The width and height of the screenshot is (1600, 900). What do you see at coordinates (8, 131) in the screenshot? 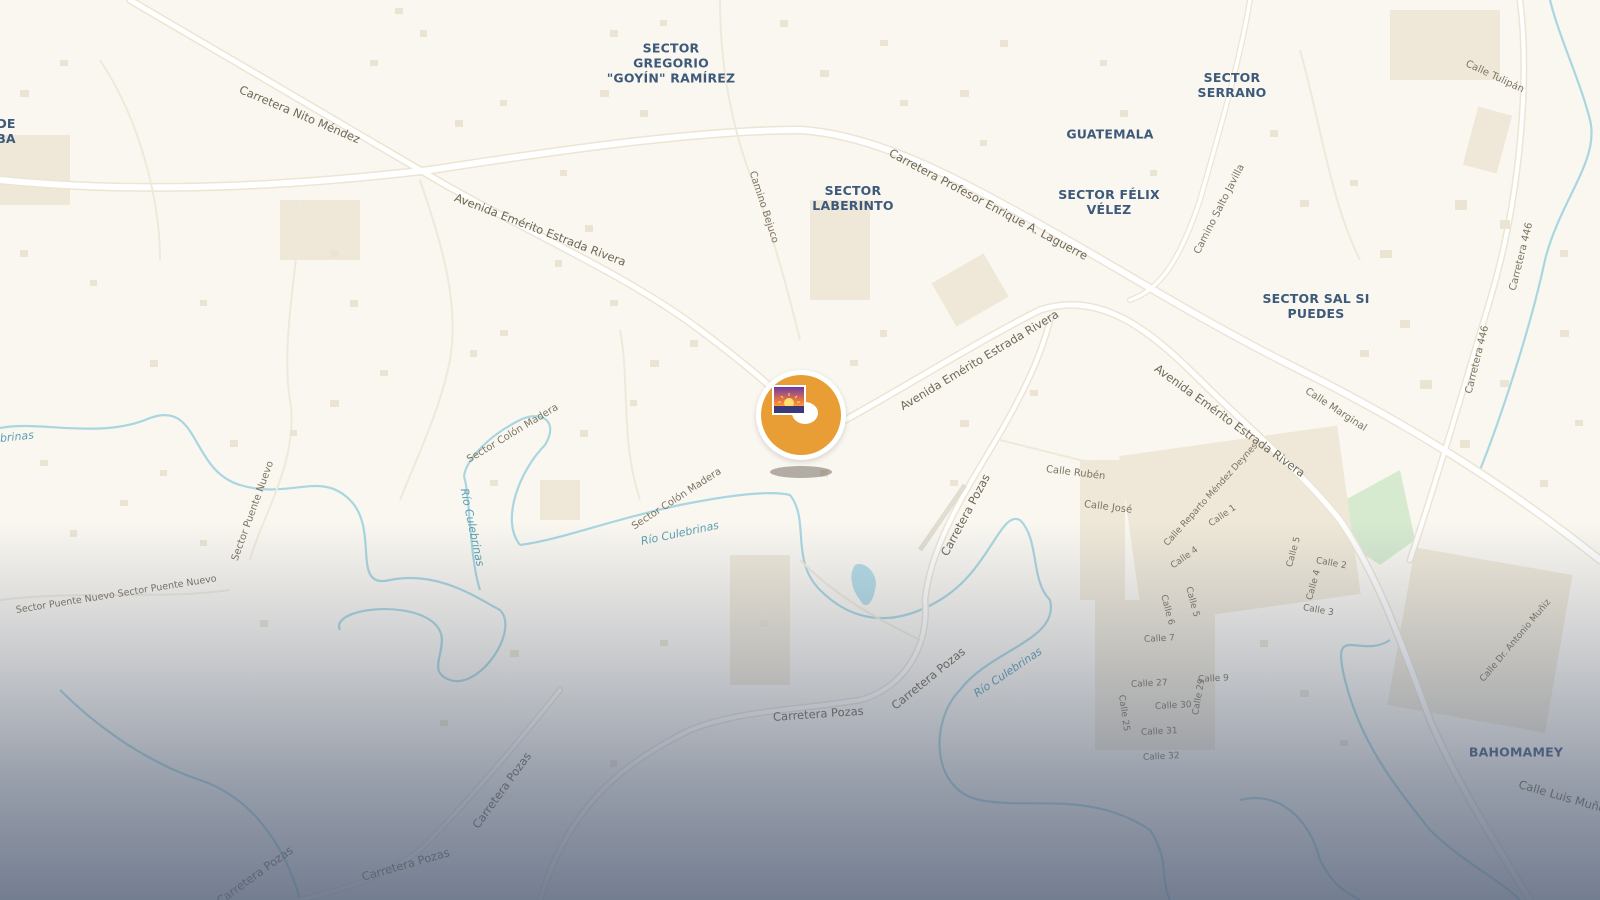
I see `place-label-de-ba: DE BA` at bounding box center [8, 131].